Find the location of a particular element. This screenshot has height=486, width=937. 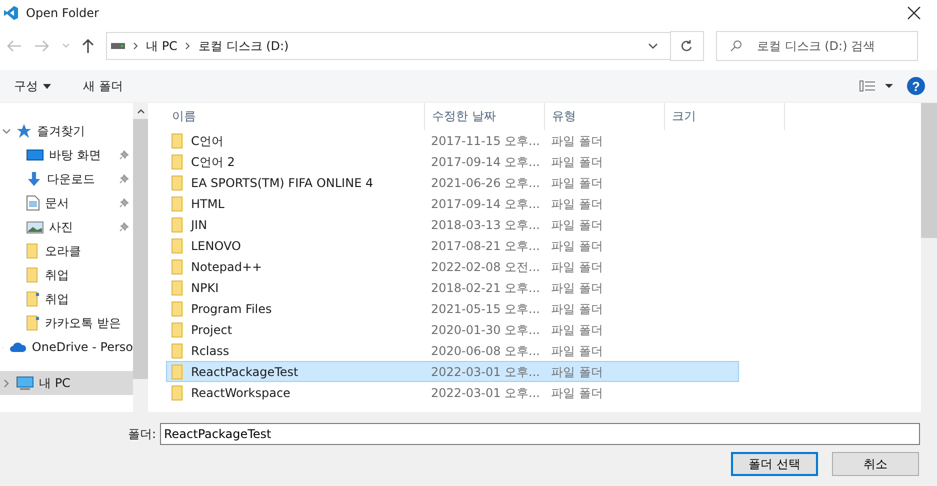

column-header: 수정한 날짜 is located at coordinates (485, 116).